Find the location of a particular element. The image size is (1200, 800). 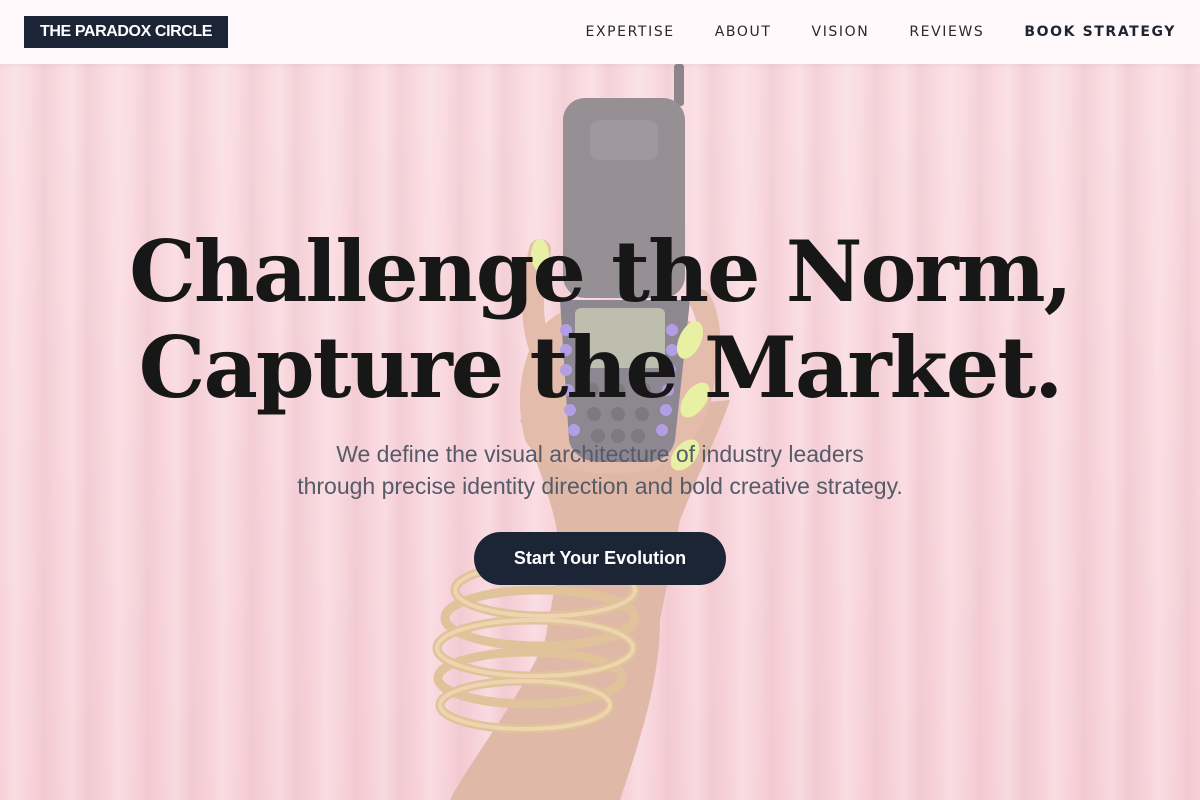

start-evolution-button: Start Your Evolution is located at coordinates (600, 558).